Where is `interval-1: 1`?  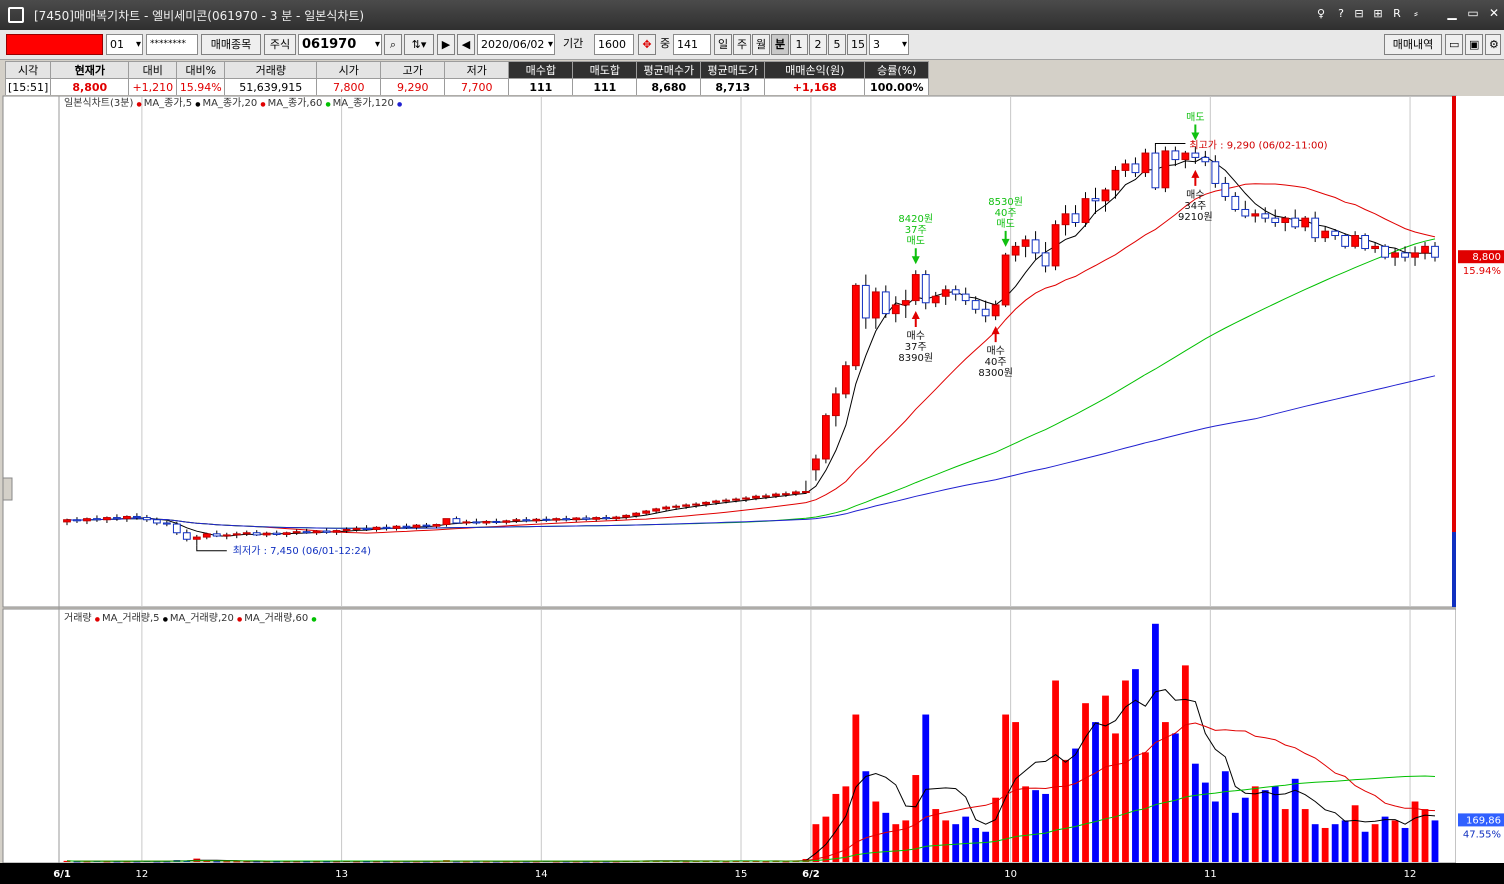 interval-1: 1 is located at coordinates (799, 44).